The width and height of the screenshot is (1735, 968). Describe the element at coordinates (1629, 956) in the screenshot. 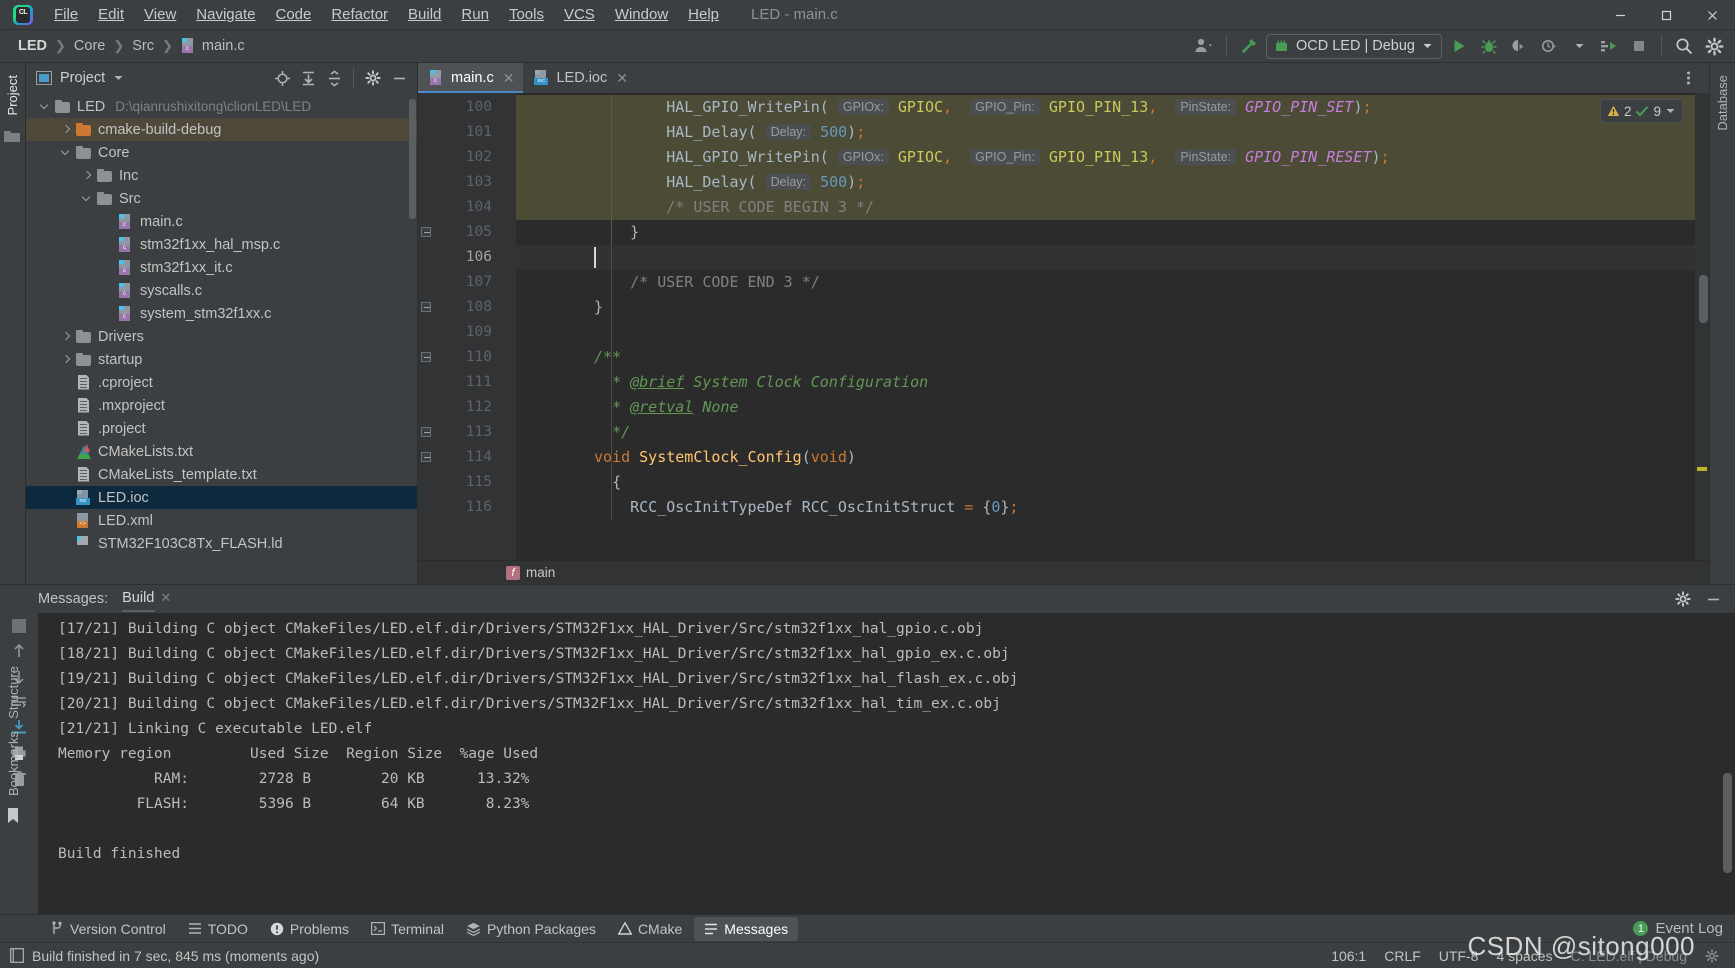

I see `build-target: C: LED.elf | Debug` at that location.